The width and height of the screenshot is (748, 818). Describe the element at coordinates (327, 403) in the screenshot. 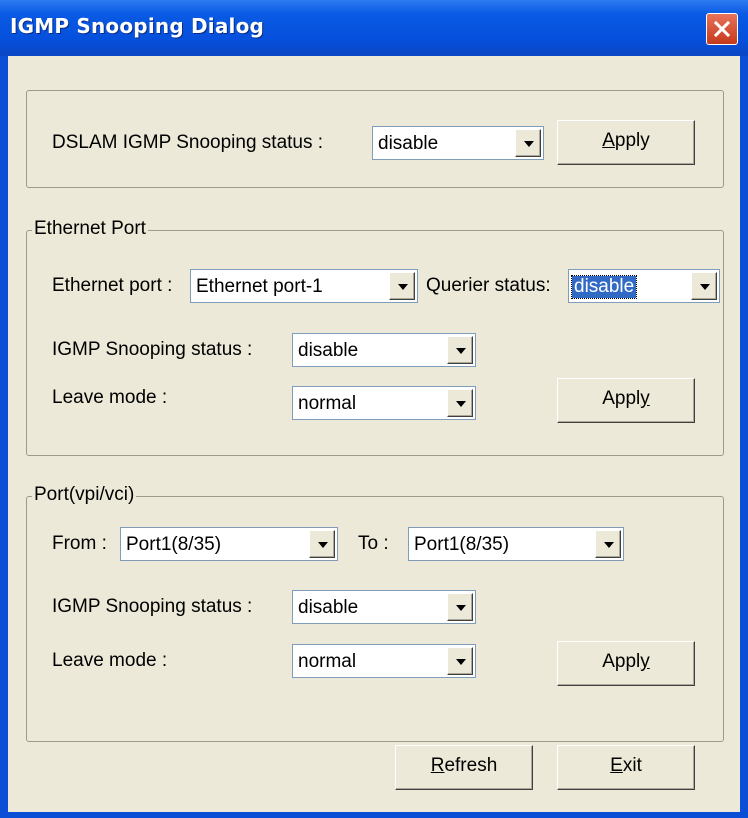

I see `ethernet-leave-mode-value: normal` at that location.